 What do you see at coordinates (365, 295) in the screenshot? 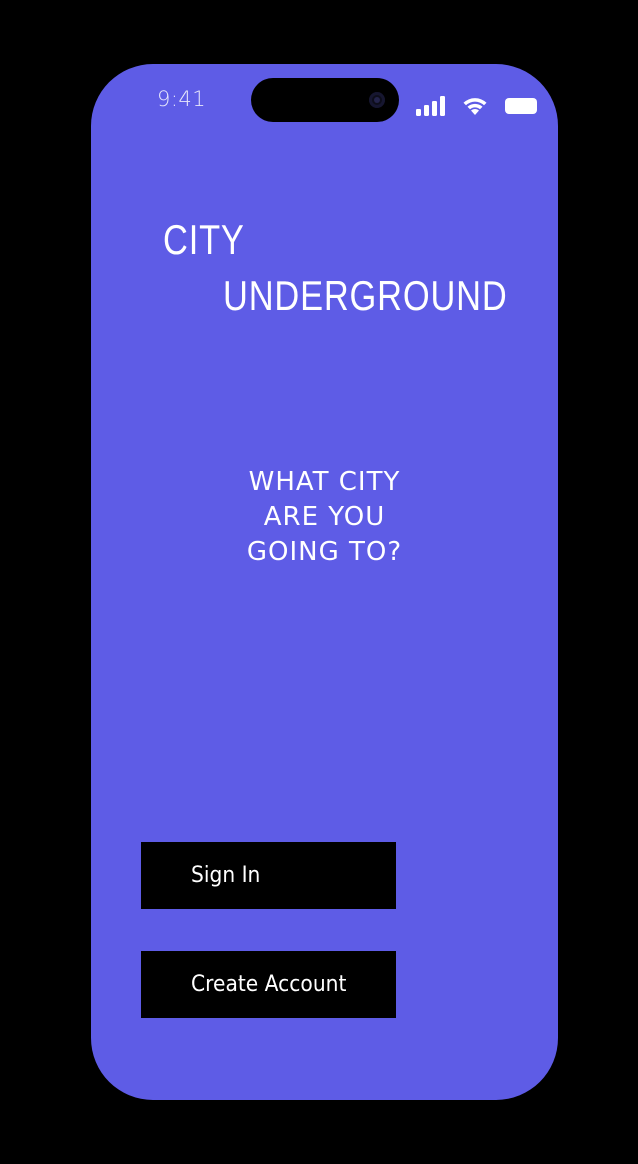
I see `app-title-line2: UNDERGROUND` at bounding box center [365, 295].